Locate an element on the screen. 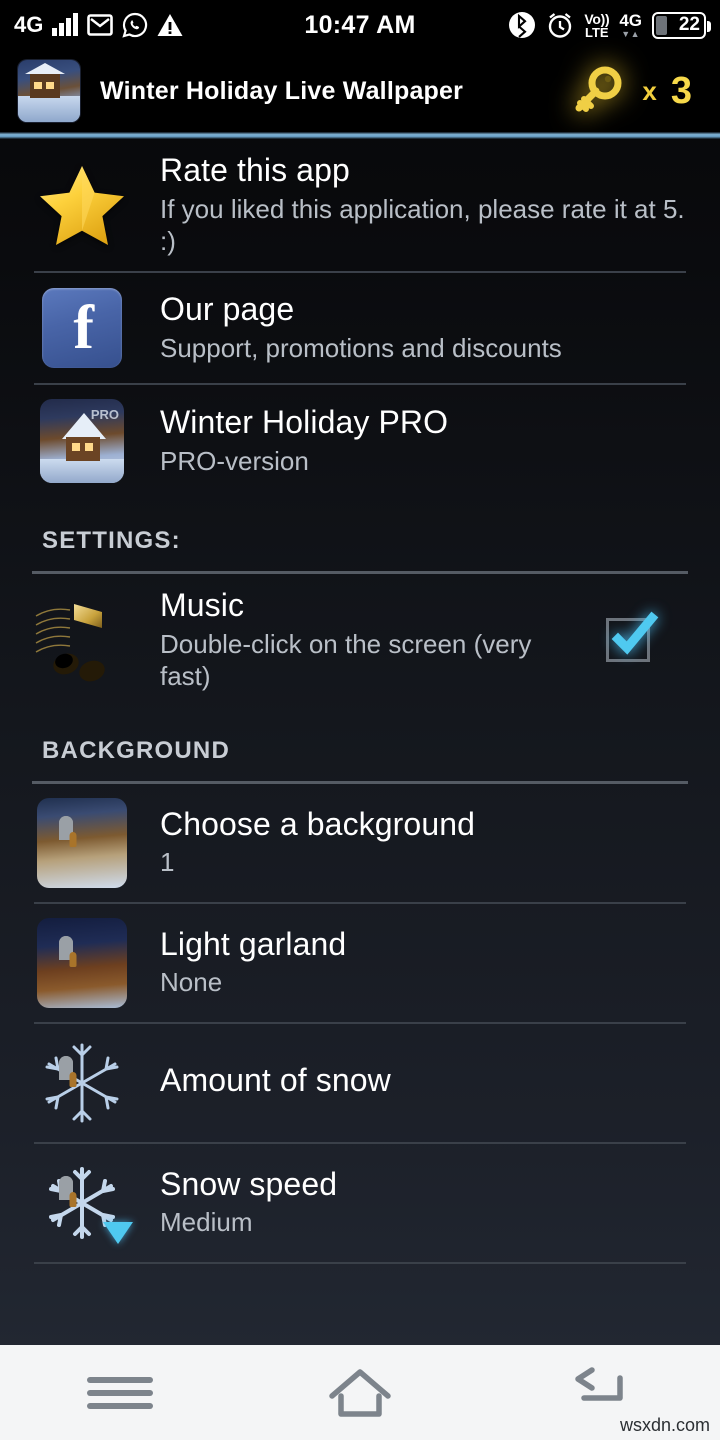 This screenshot has height=1440, width=720. item-texts: Amount of snow is located at coordinates (440, 1082).